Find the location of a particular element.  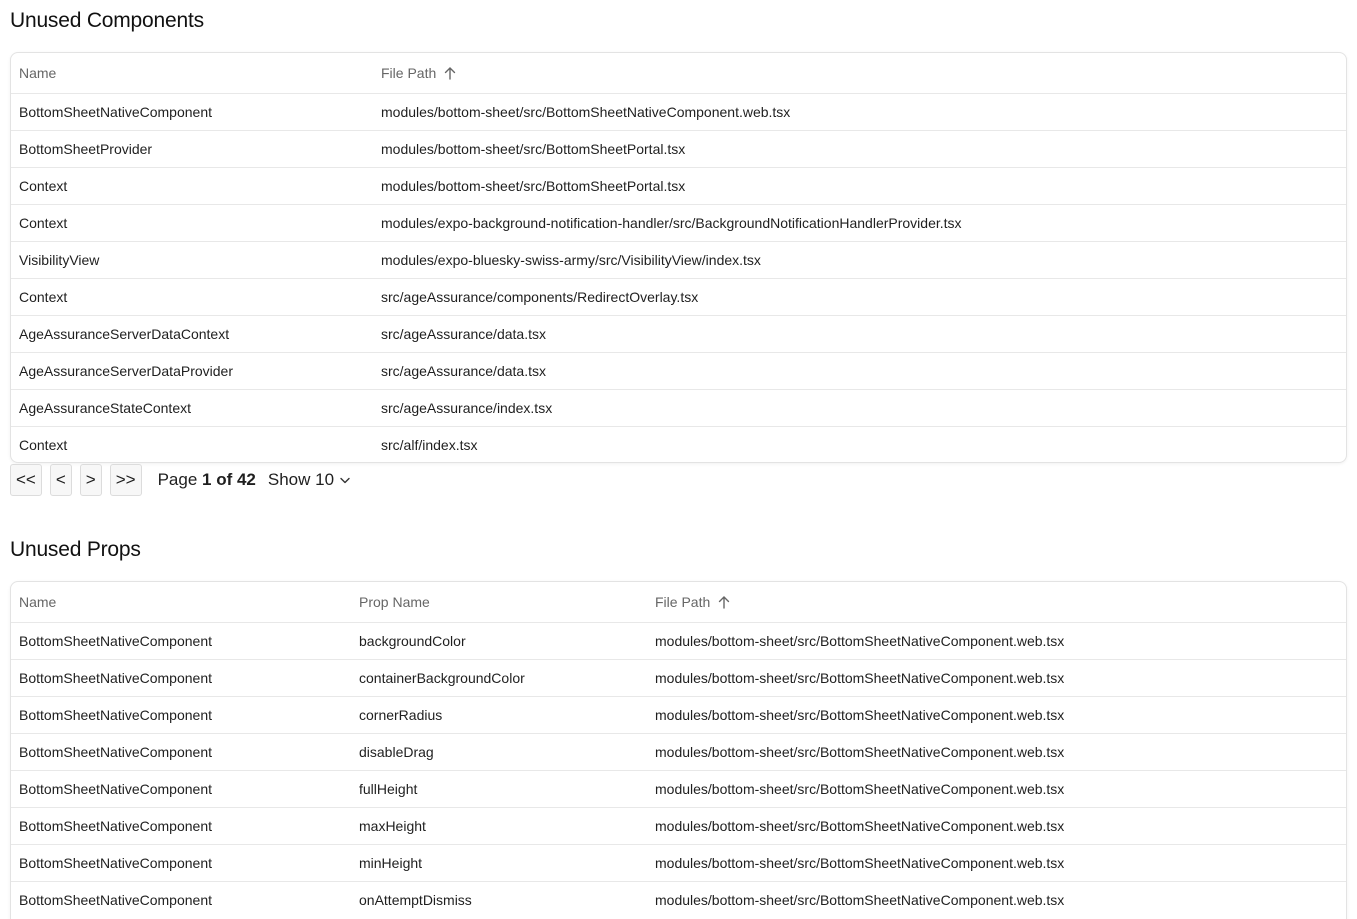

cell-file-path: src/alf/index.tsx is located at coordinates (429, 445).